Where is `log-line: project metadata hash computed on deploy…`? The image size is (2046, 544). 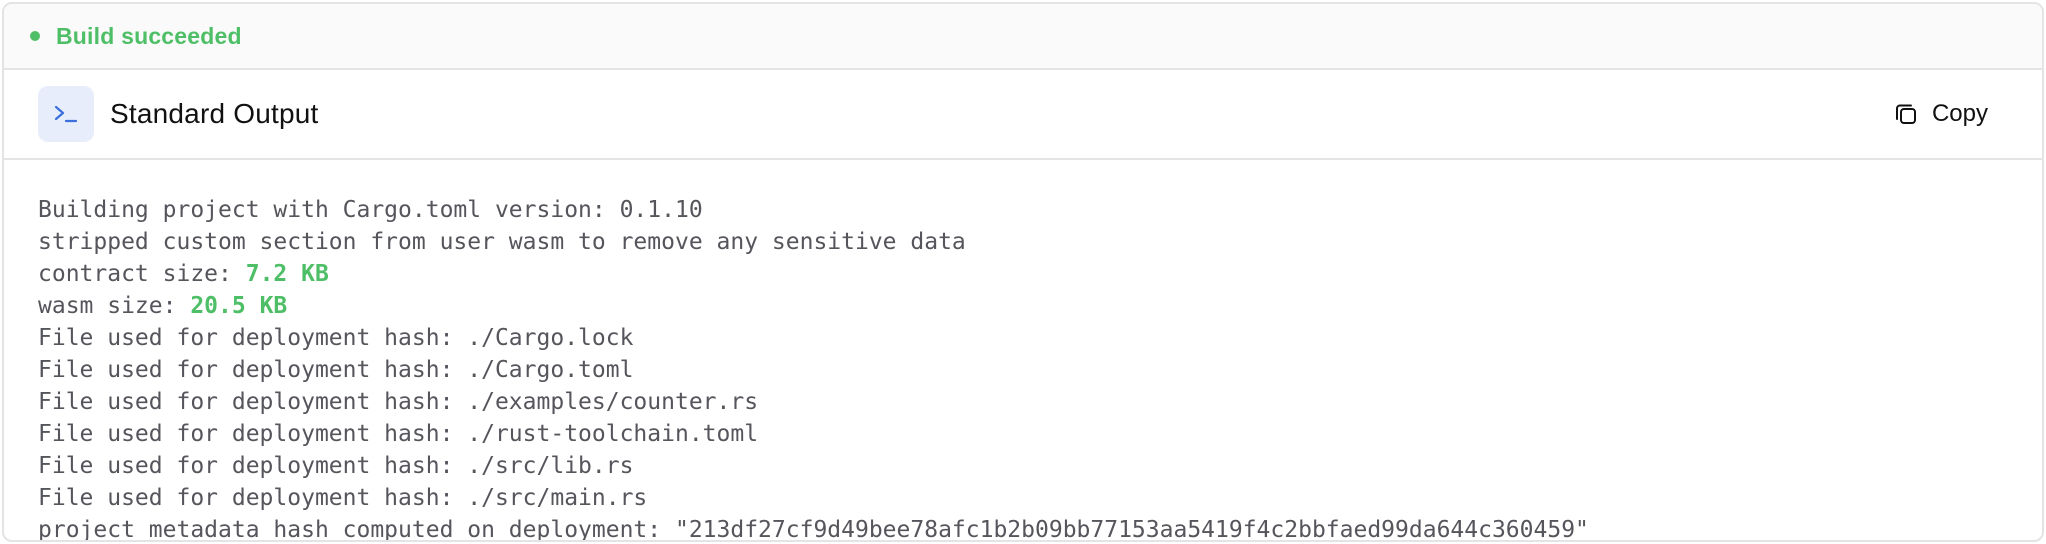
log-line: project metadata hash computed on deploy… is located at coordinates (813, 529).